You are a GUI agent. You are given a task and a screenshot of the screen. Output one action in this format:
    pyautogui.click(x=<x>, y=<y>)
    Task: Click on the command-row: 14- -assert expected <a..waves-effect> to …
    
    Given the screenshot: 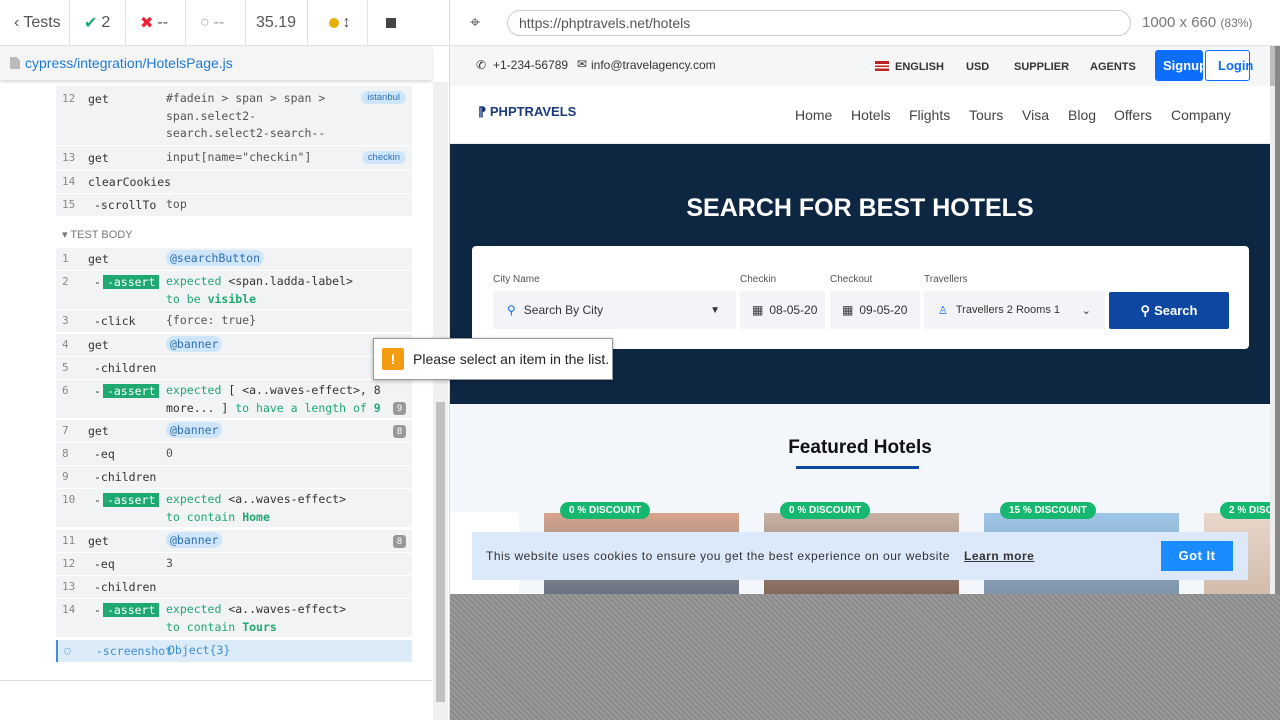 What is the action you would take?
    pyautogui.click(x=234, y=618)
    